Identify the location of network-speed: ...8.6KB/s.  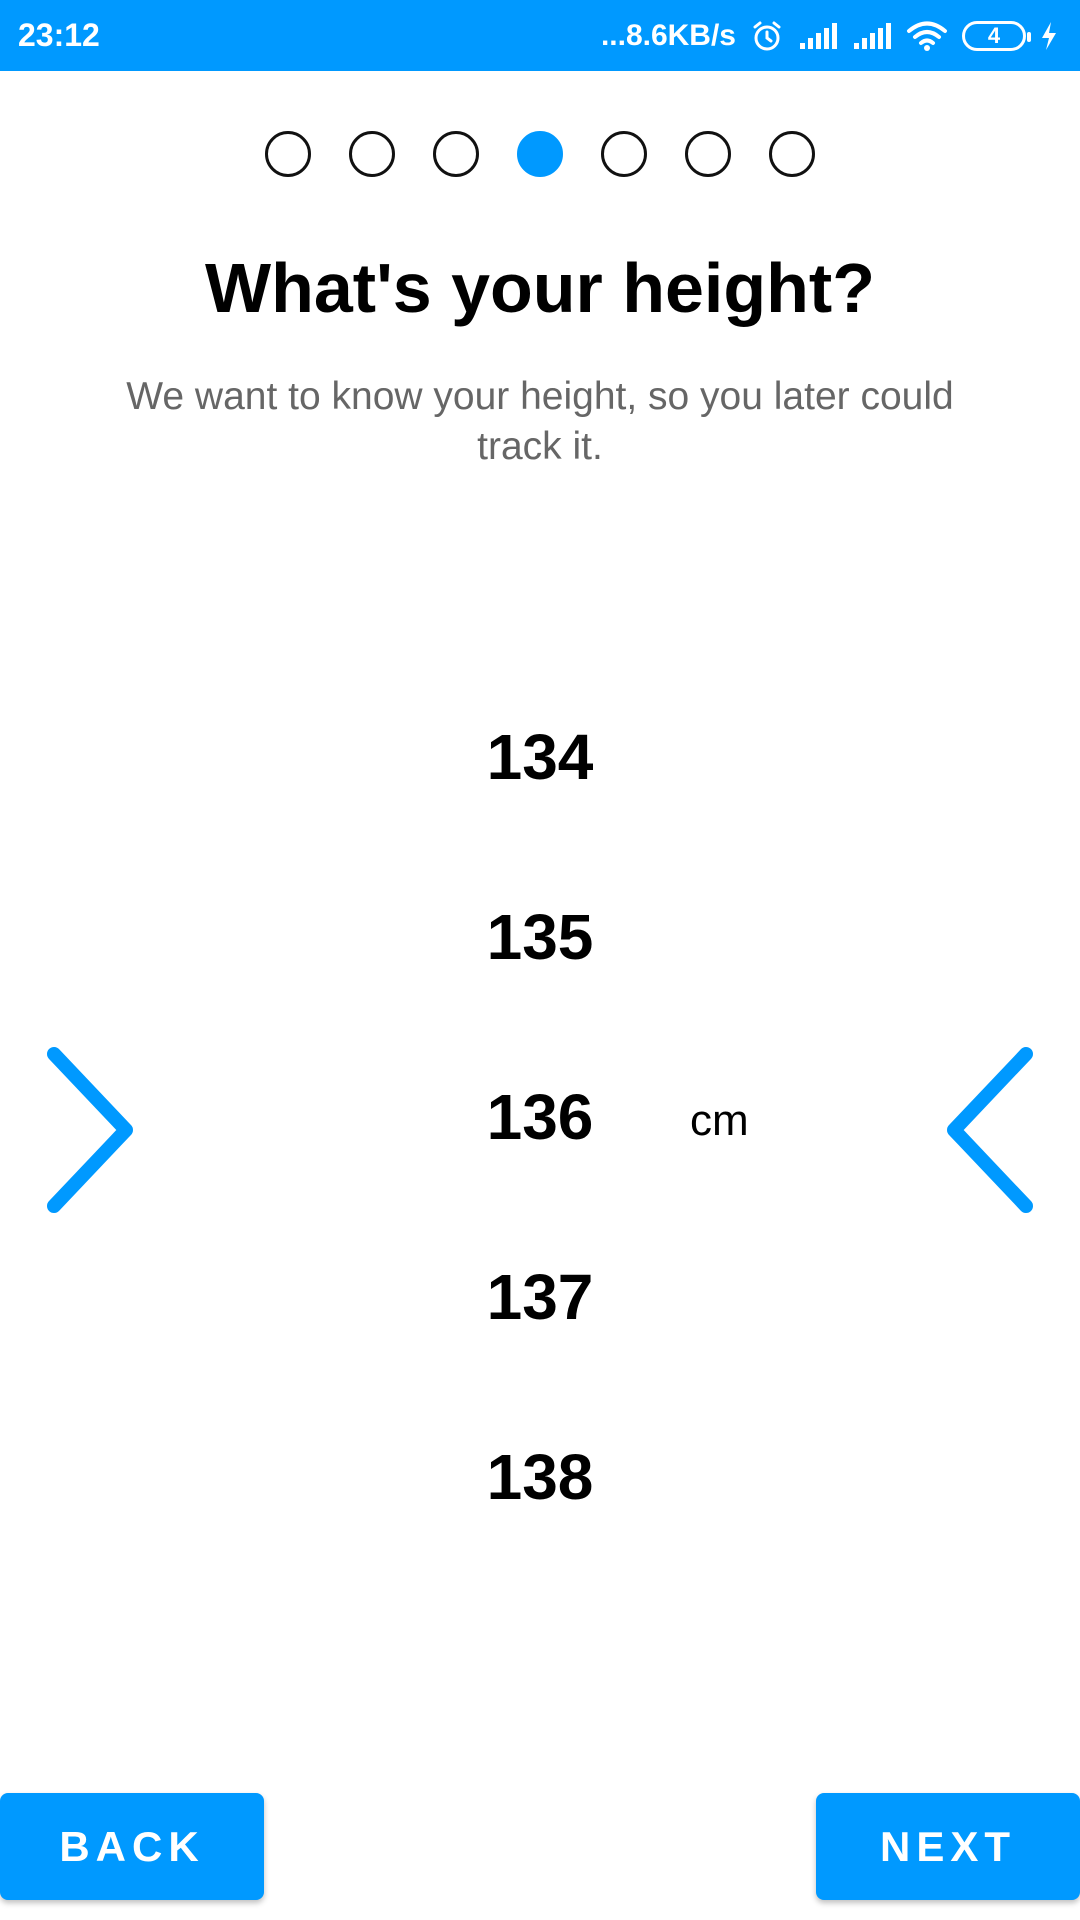
(668, 35).